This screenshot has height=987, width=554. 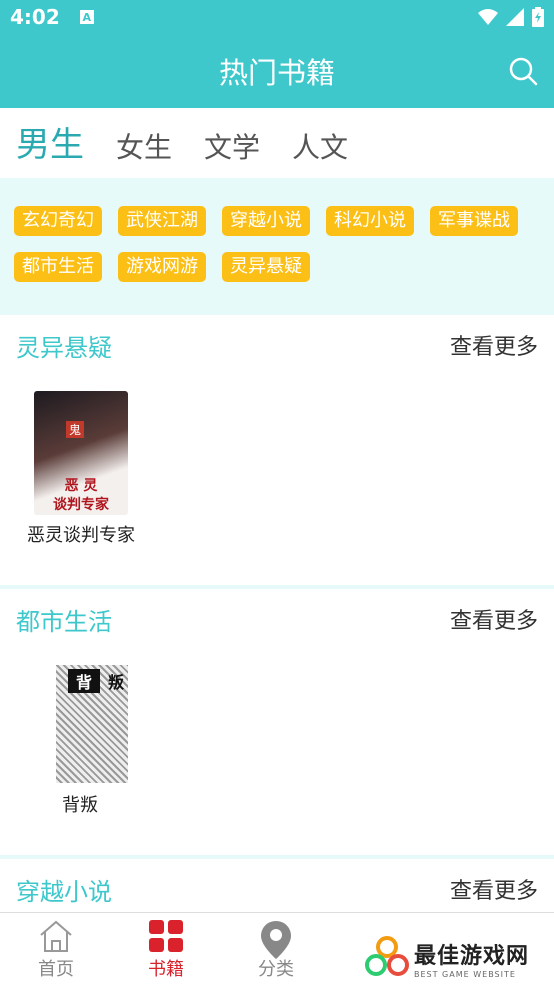 I want to click on status-bar: 4:02 A, so click(x=277, y=17).